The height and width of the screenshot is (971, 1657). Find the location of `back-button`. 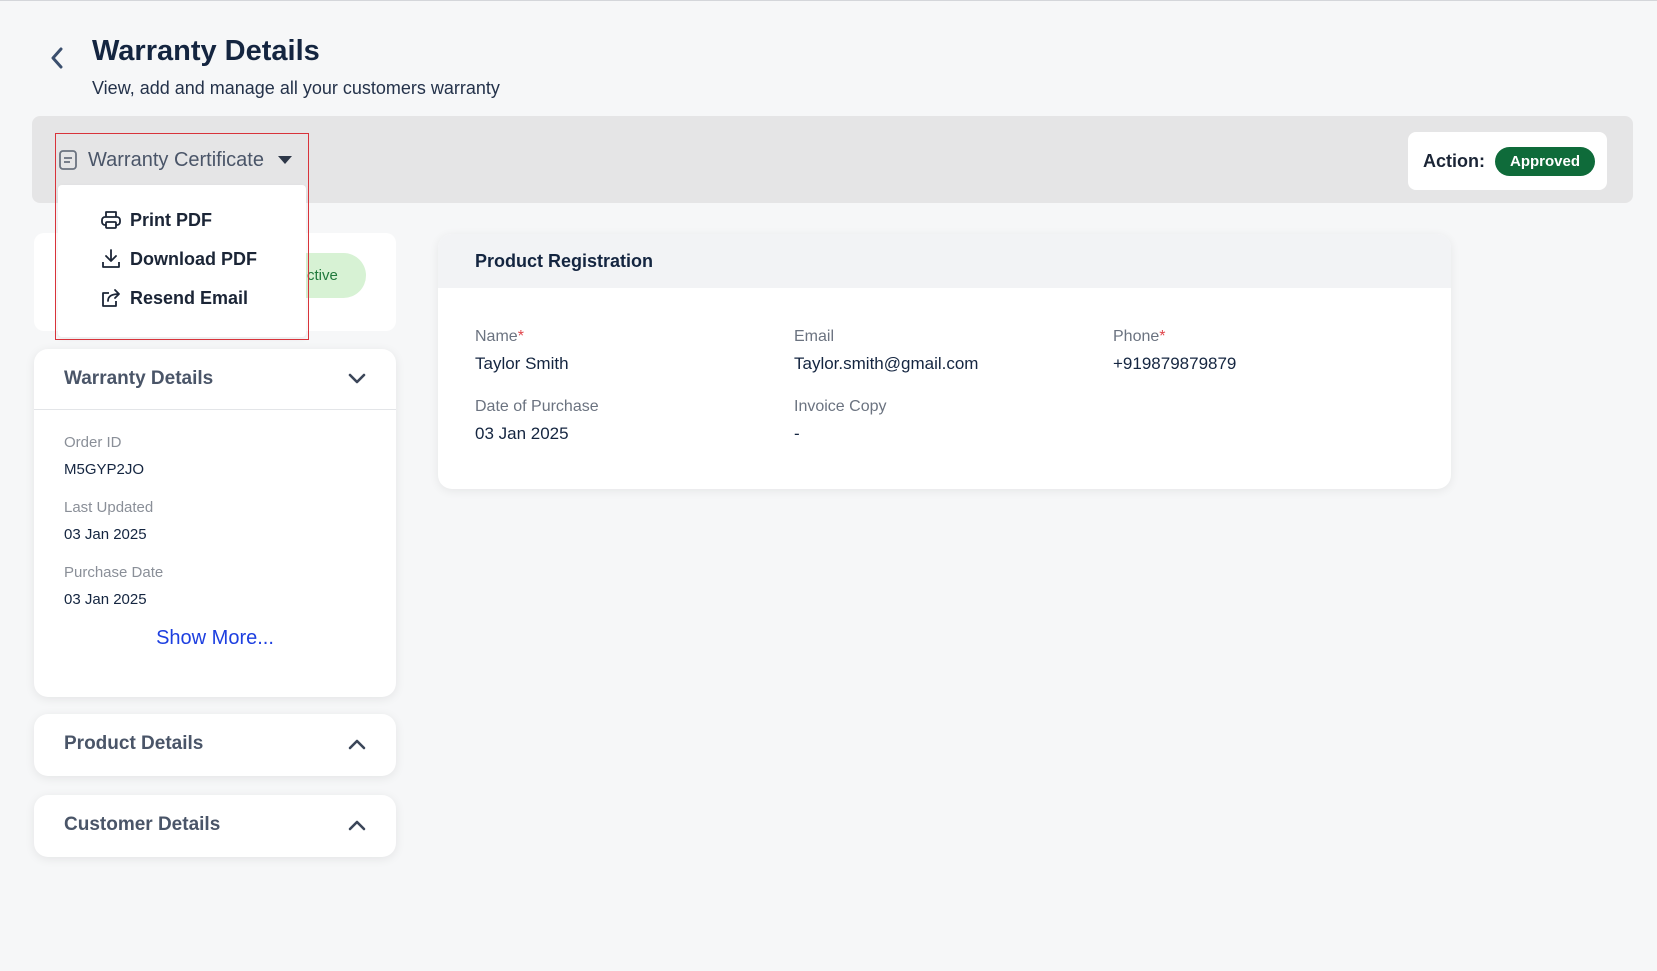

back-button is located at coordinates (57, 58).